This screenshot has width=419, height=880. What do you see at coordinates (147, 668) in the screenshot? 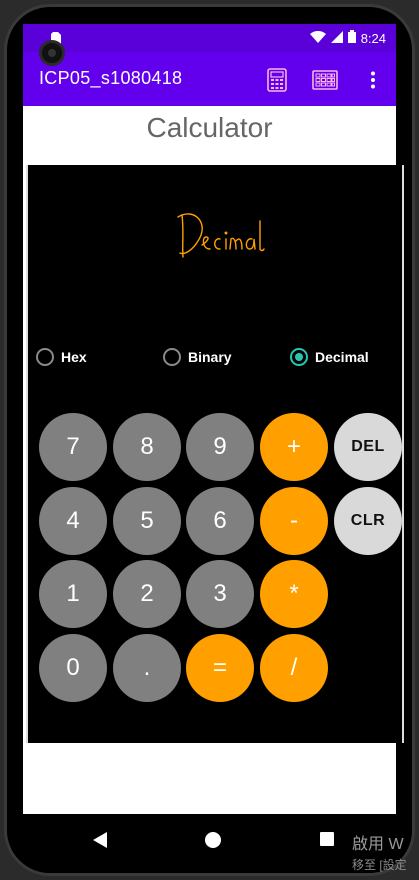
I see `key-decimal-point: .` at bounding box center [147, 668].